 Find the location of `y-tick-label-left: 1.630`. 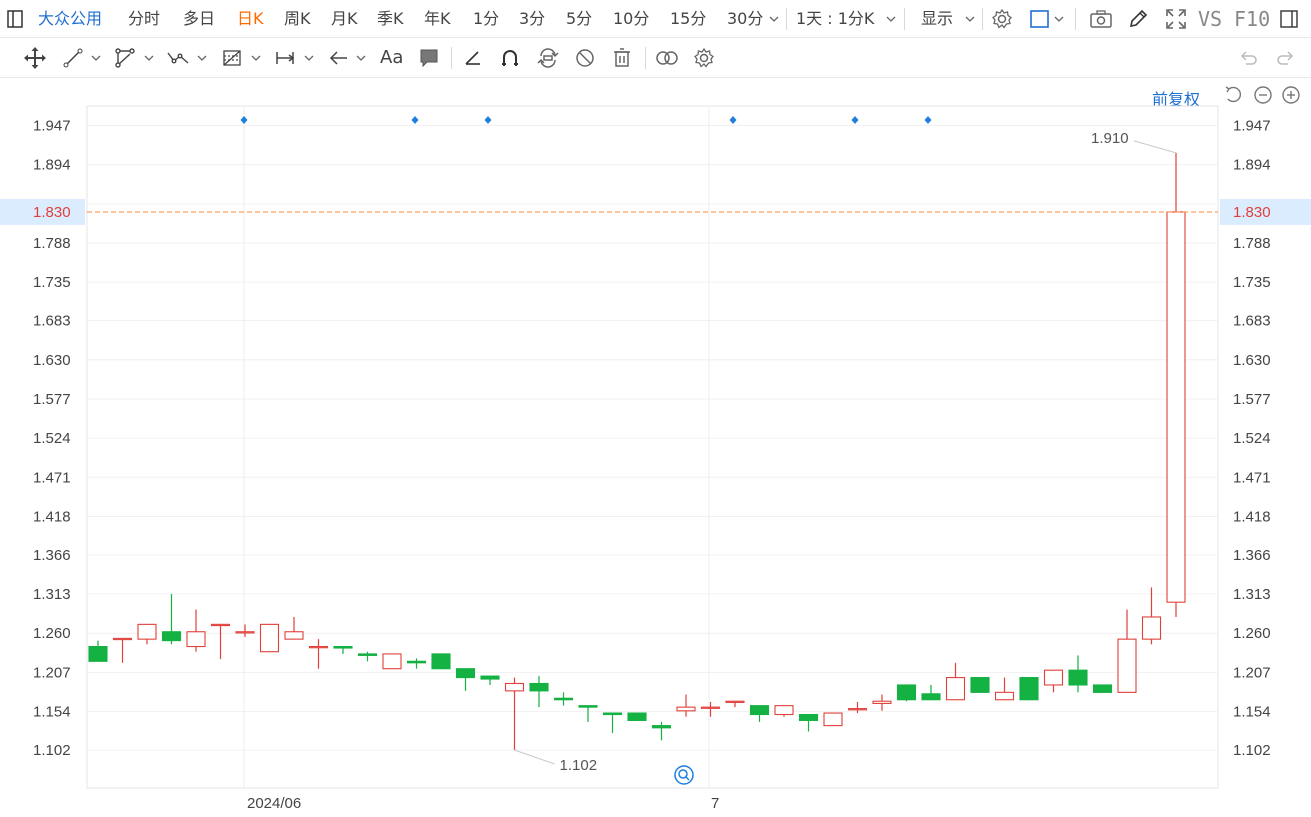

y-tick-label-left: 1.630 is located at coordinates (52, 360).